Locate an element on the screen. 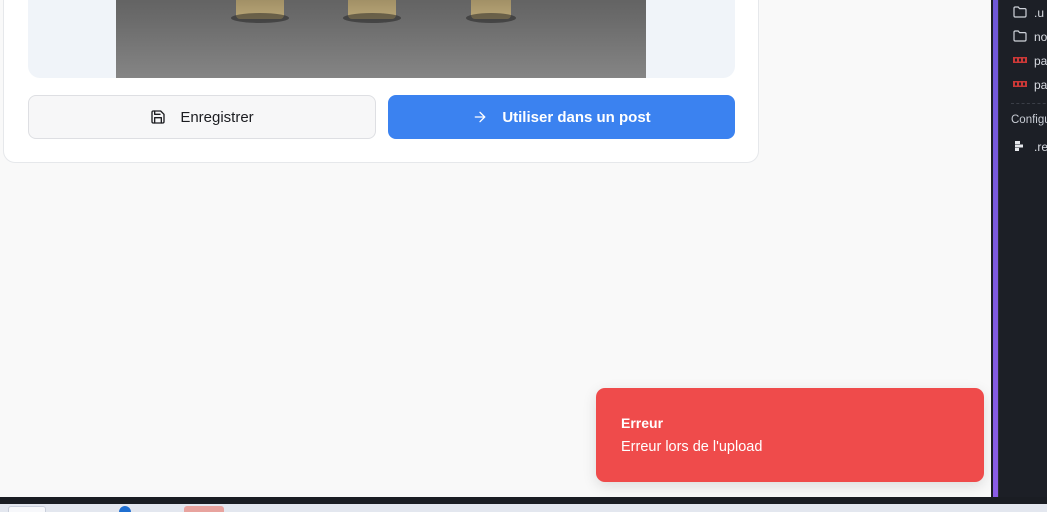  use-in-post-button: Utiliser dans un post is located at coordinates (561, 117).